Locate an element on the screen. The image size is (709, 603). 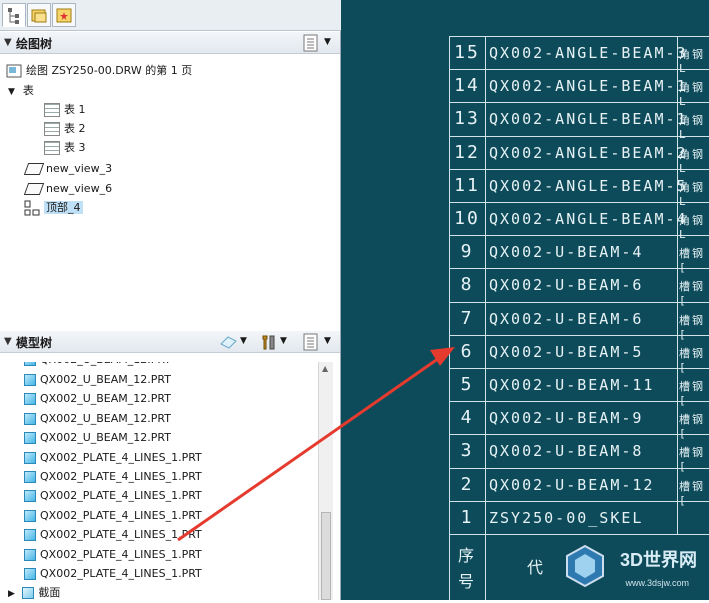
bom-part-code: QX002-ANGLE-BEAM-3 is located at coordinates (588, 53).